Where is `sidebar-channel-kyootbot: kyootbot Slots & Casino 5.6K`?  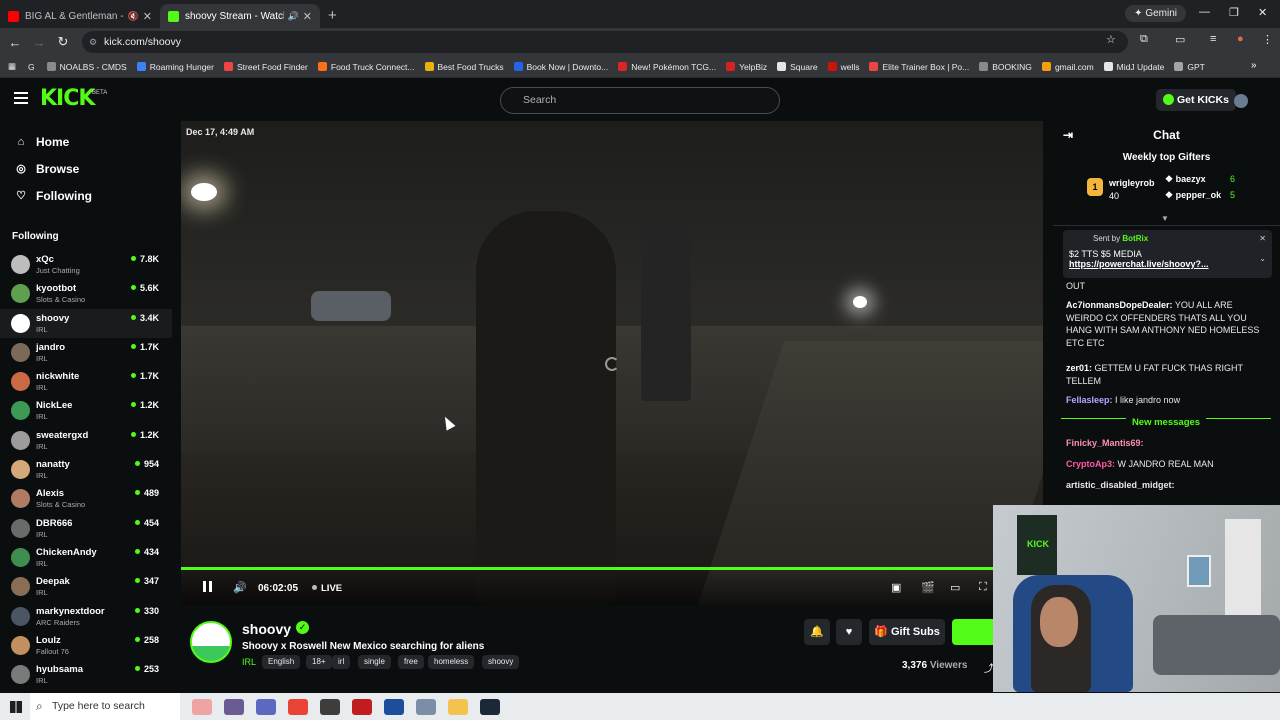 sidebar-channel-kyootbot: kyootbot Slots & Casino 5.6K is located at coordinates (86, 293).